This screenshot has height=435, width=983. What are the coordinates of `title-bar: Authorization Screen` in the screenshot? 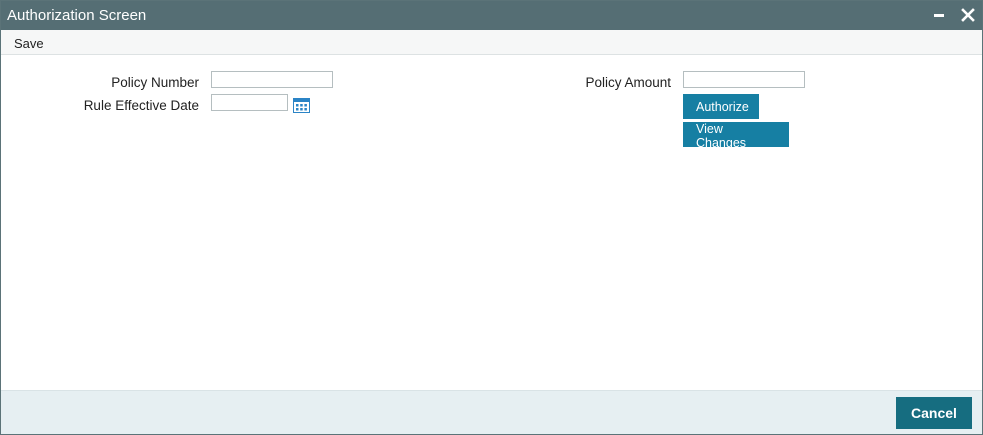 It's located at (491, 15).